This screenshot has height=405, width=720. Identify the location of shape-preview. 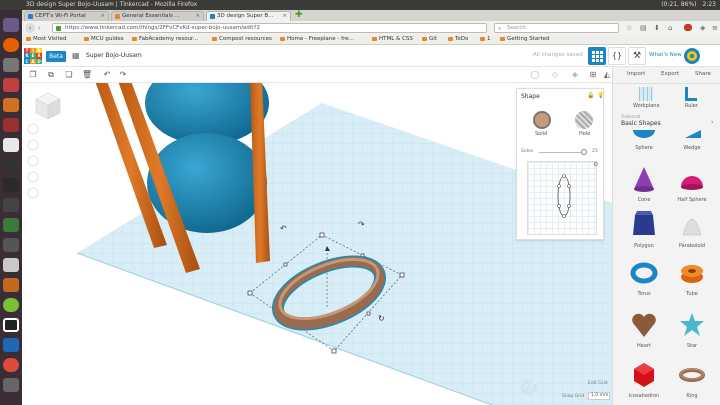
(562, 198).